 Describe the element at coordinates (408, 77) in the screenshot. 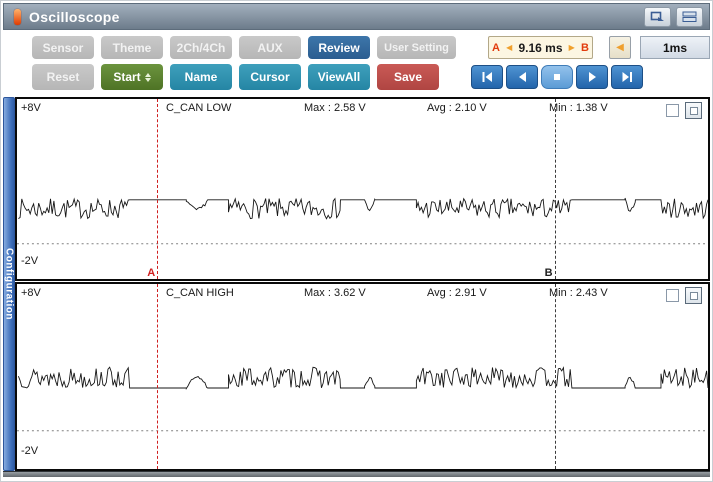

I see `save-button: Save` at that location.